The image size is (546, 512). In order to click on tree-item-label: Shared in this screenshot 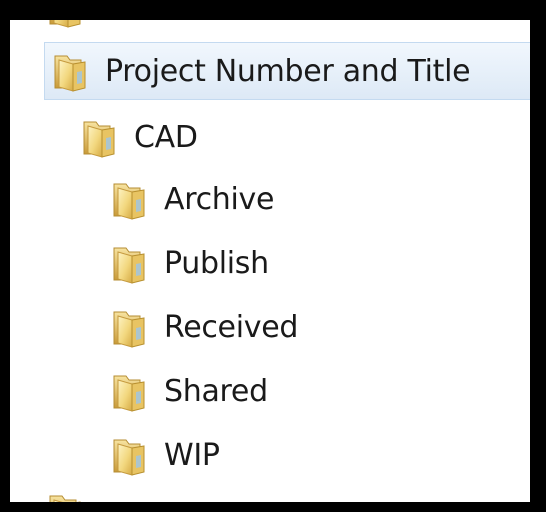, I will do `click(216, 391)`.